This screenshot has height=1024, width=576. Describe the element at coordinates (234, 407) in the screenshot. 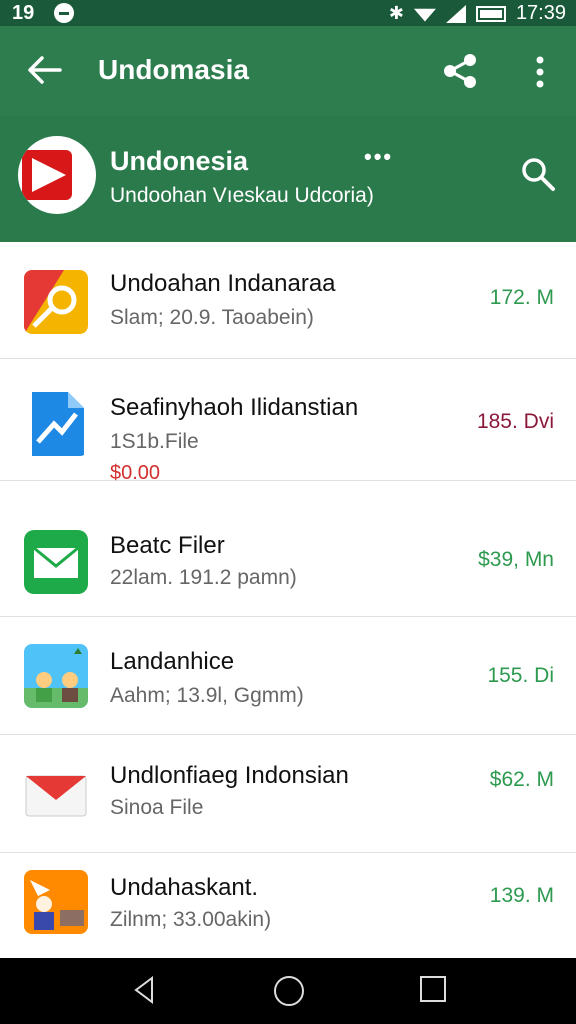

I see `item-name: Seafinyhaoh Ilidanstian` at that location.